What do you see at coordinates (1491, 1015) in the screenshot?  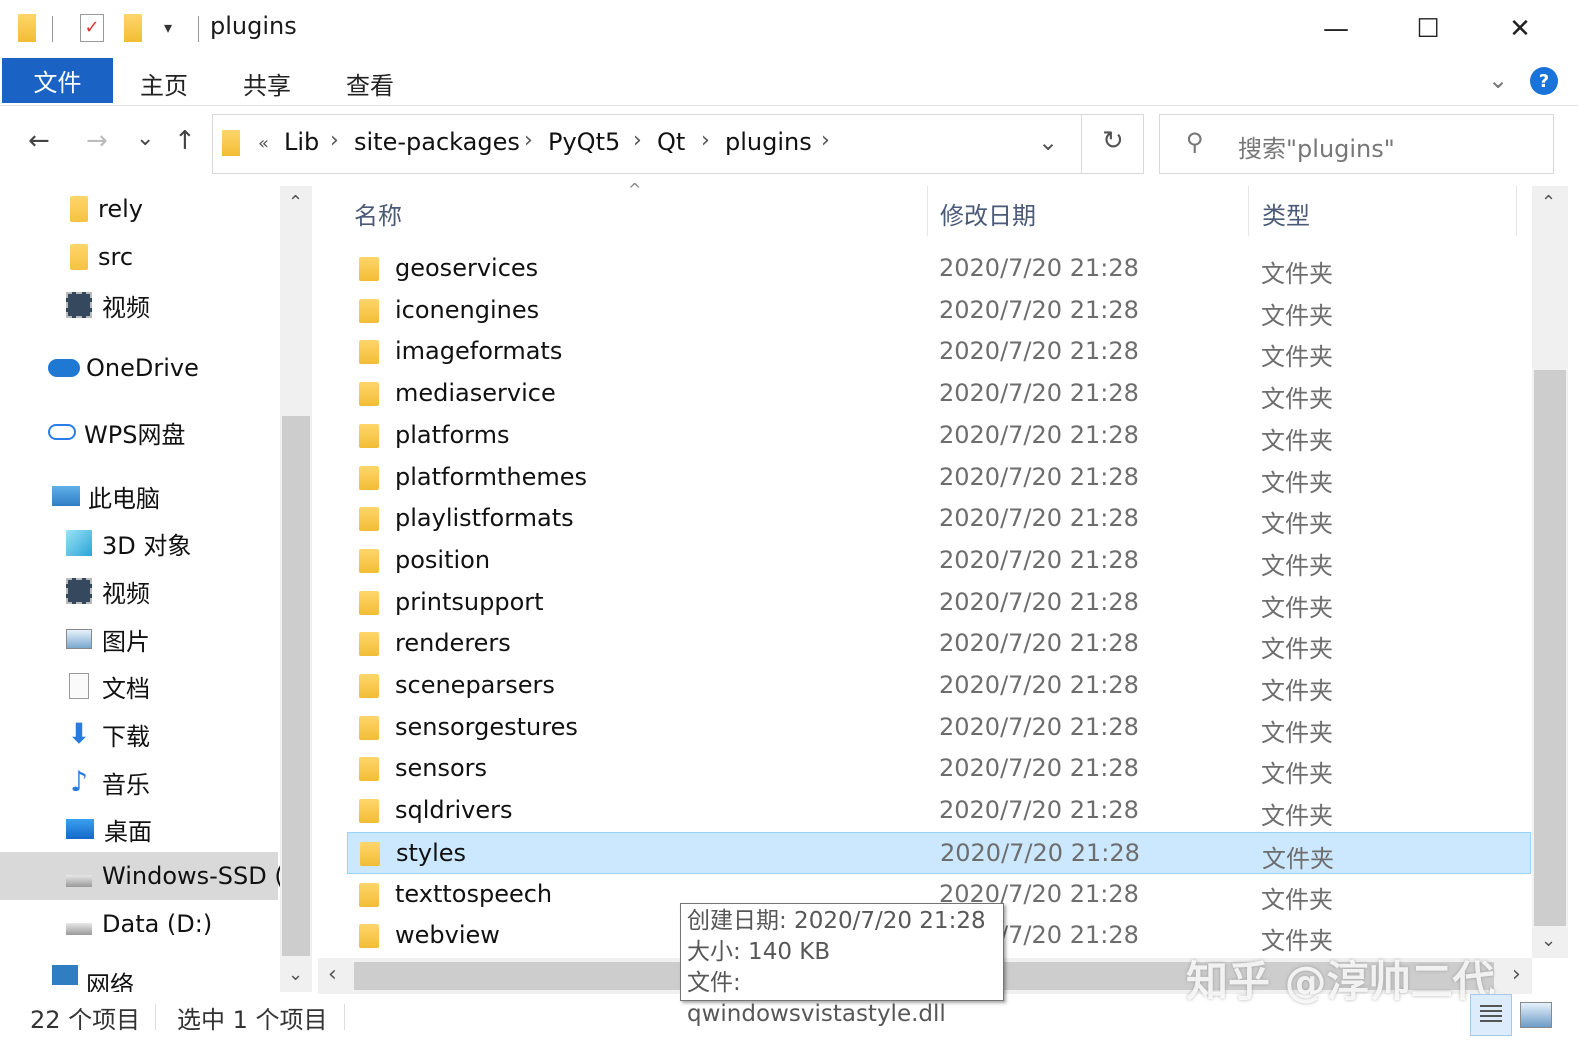 I see `details-view-icon` at bounding box center [1491, 1015].